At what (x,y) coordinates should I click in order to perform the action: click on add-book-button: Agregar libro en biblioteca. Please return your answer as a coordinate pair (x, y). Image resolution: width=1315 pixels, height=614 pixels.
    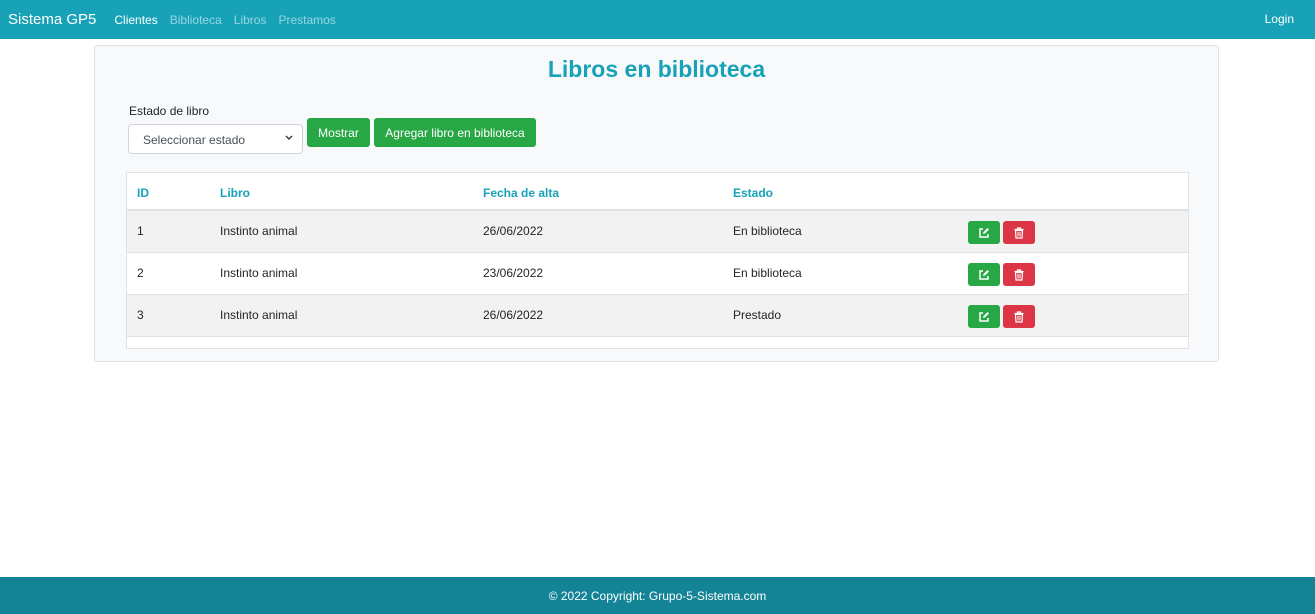
    Looking at the image, I should click on (455, 132).